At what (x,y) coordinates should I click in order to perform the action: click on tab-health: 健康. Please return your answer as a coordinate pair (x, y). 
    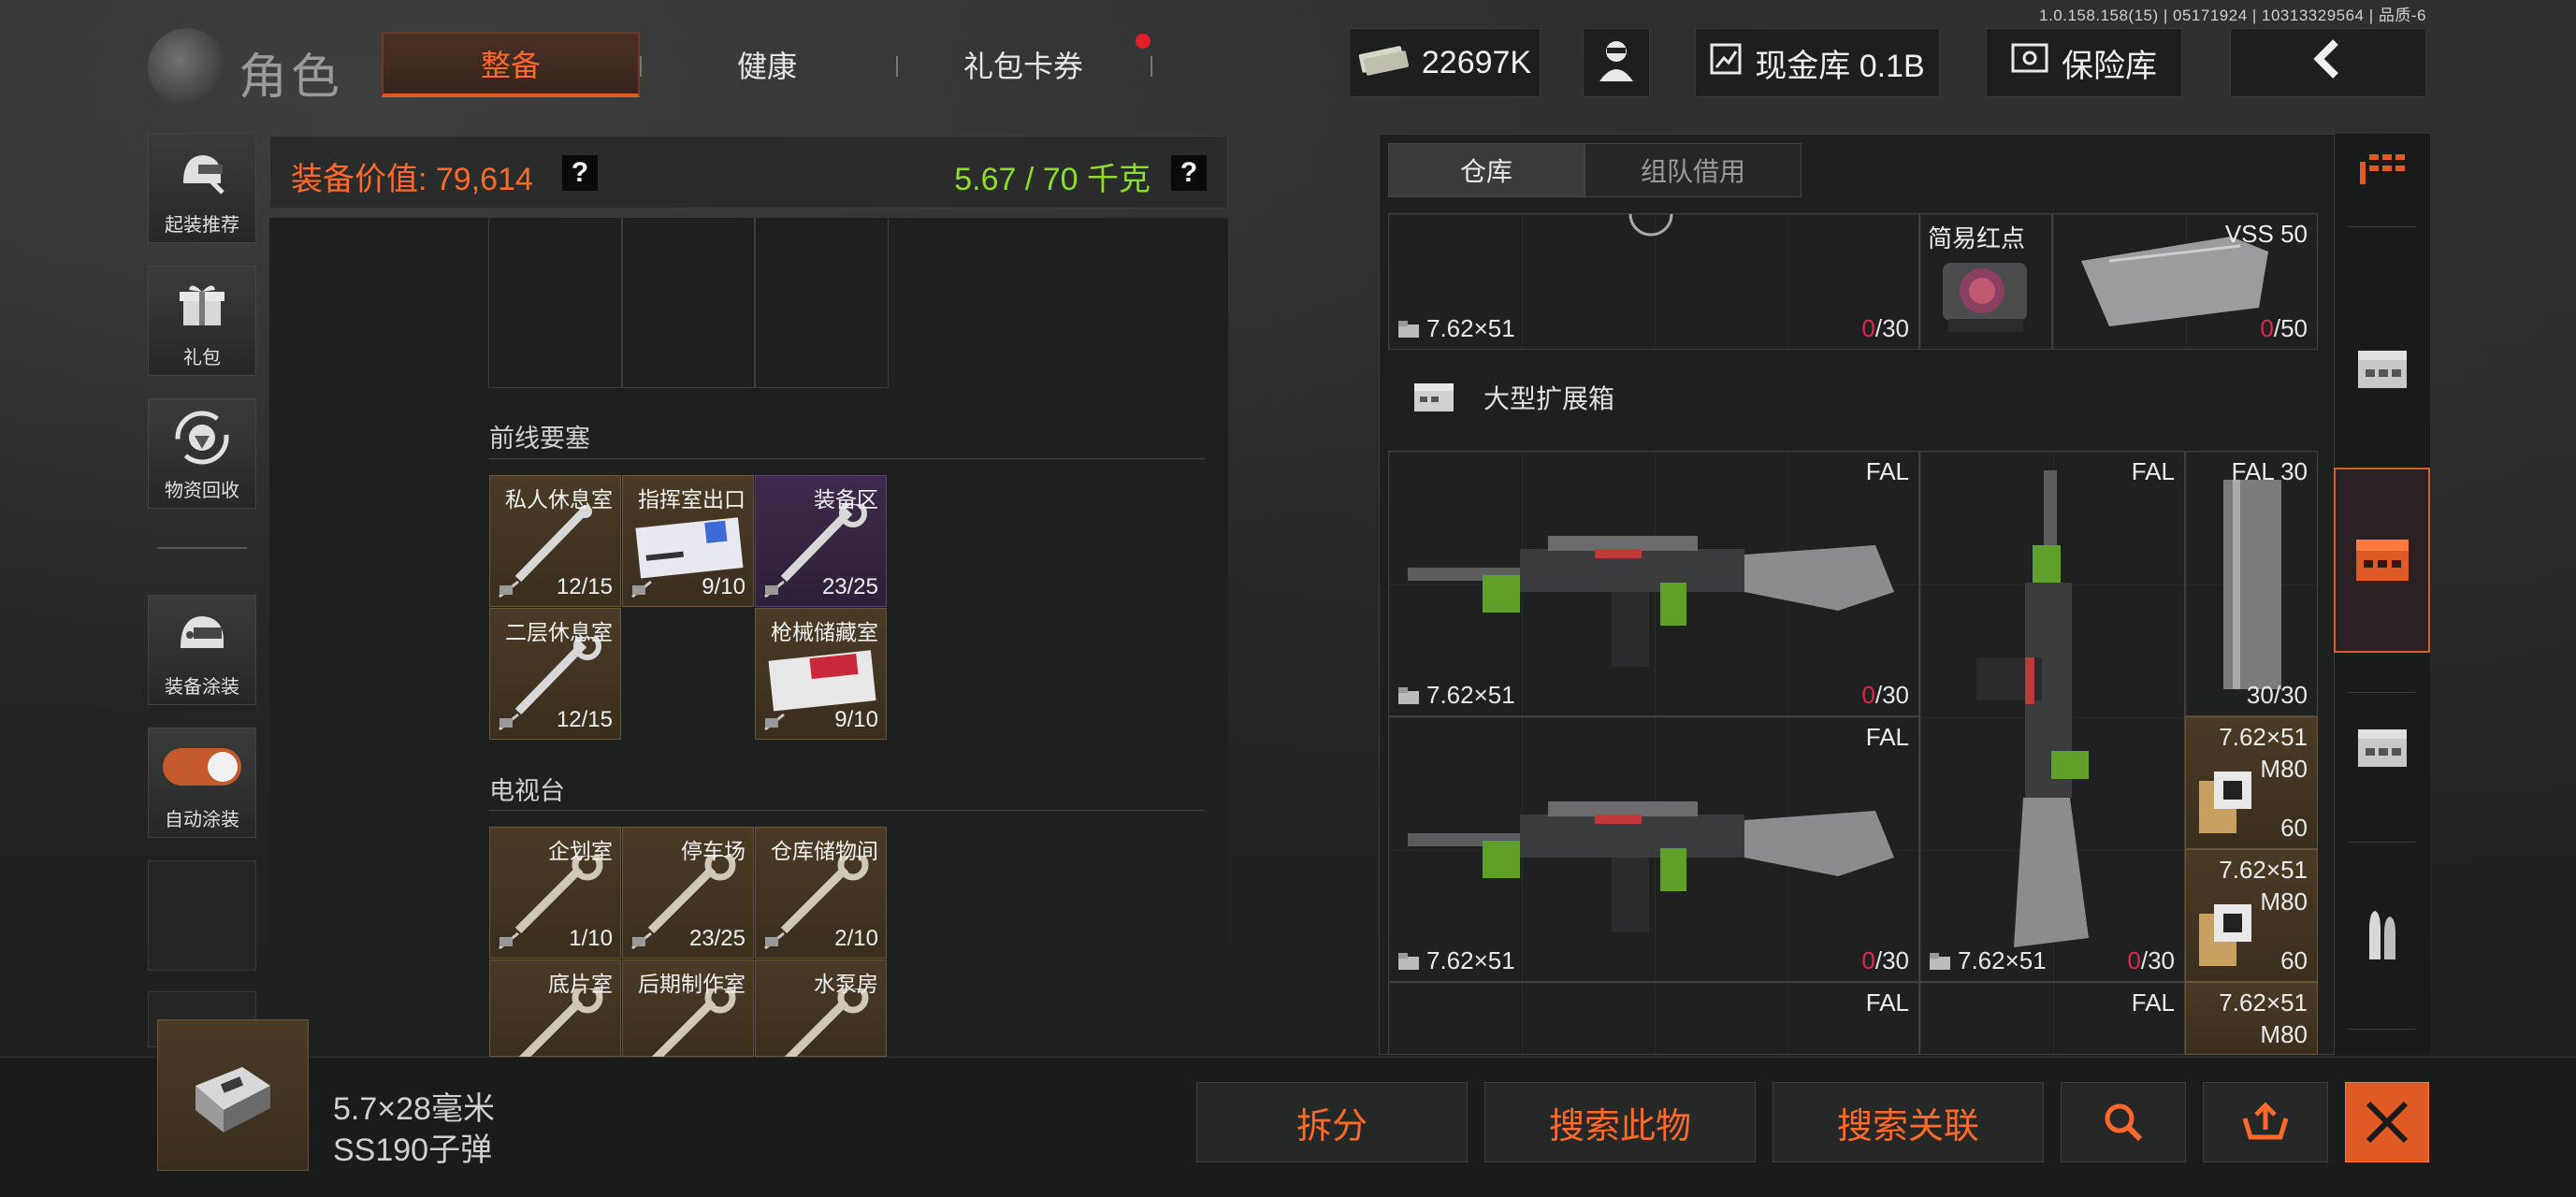
    Looking at the image, I should click on (767, 64).